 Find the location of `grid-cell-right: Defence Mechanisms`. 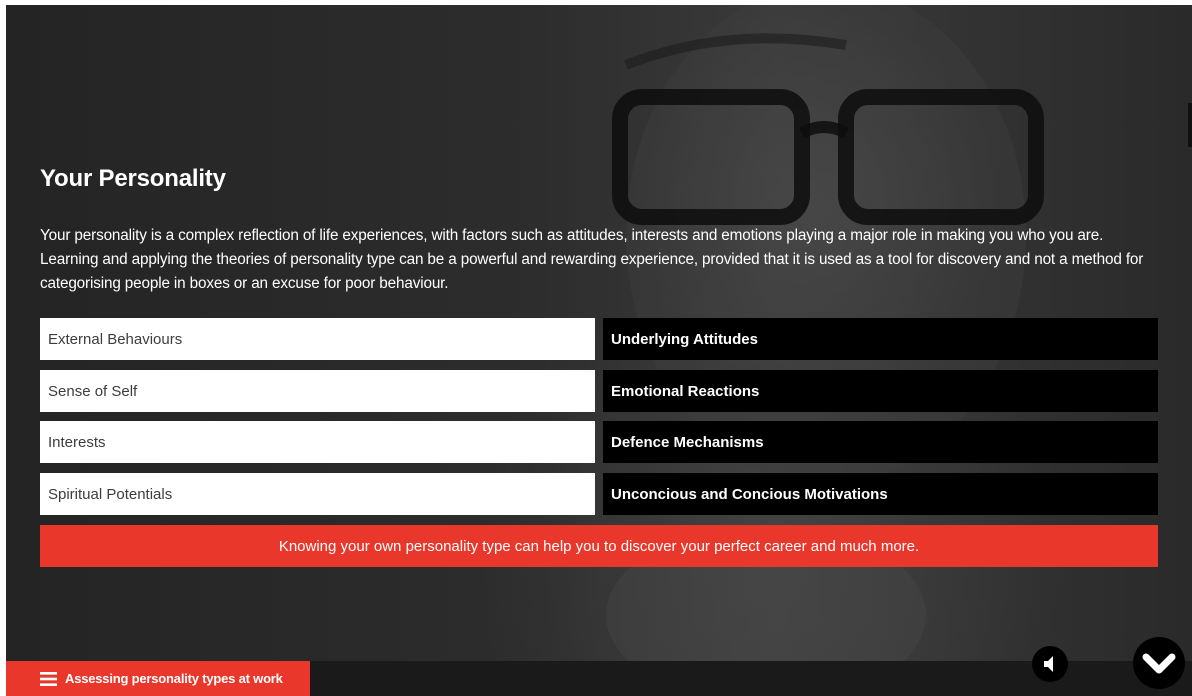

grid-cell-right: Defence Mechanisms is located at coordinates (880, 442).